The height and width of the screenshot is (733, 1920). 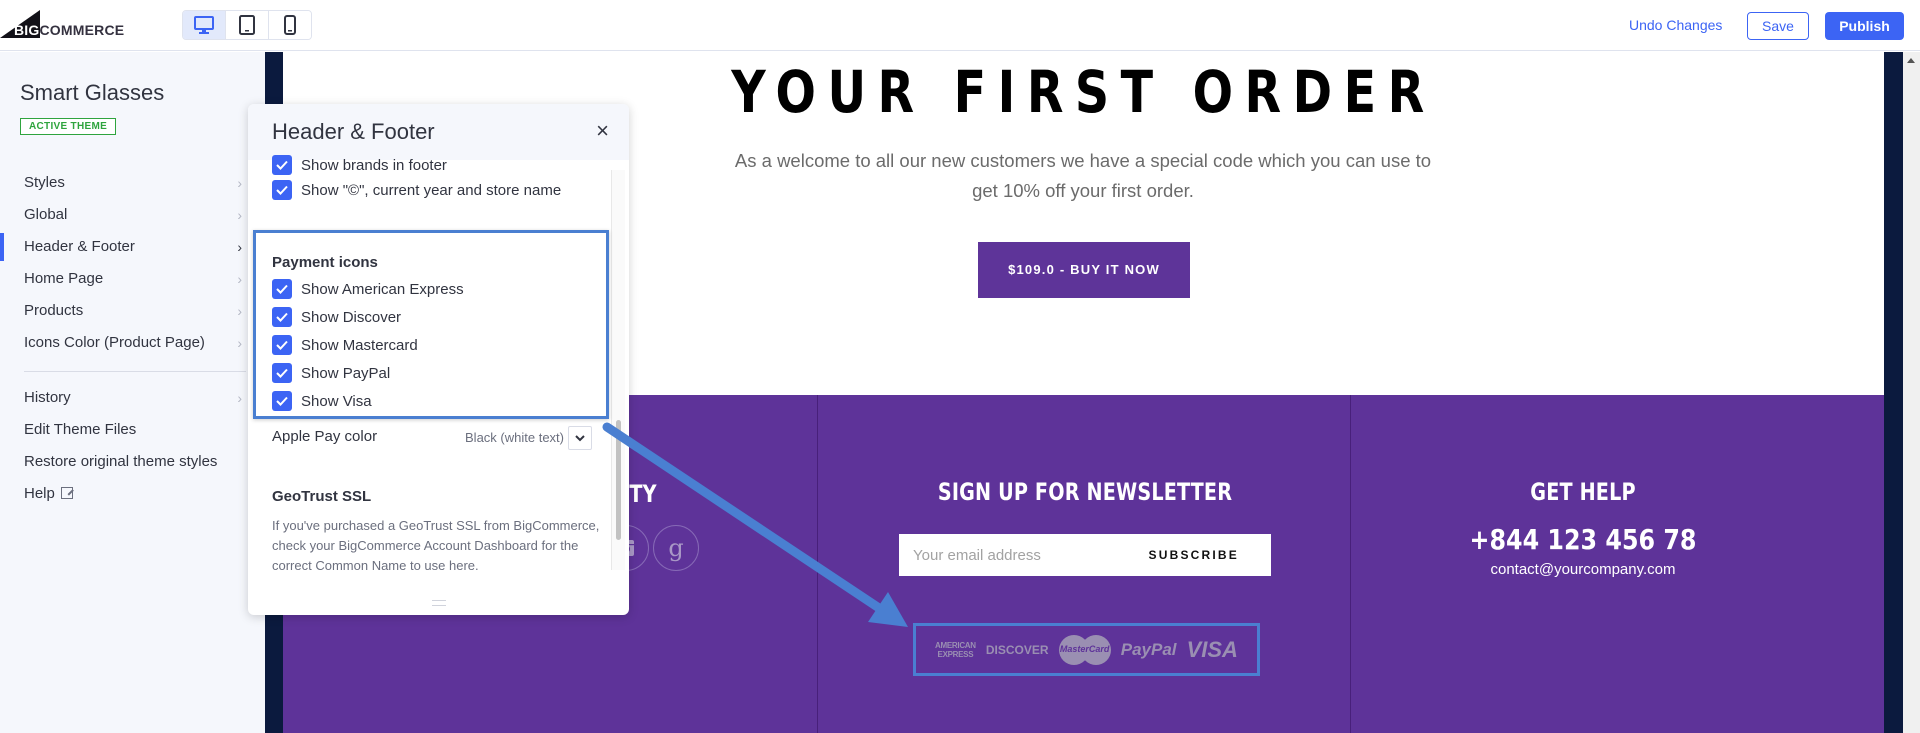 I want to click on checkbox-show-discover: Show Discover, so click(x=336, y=317).